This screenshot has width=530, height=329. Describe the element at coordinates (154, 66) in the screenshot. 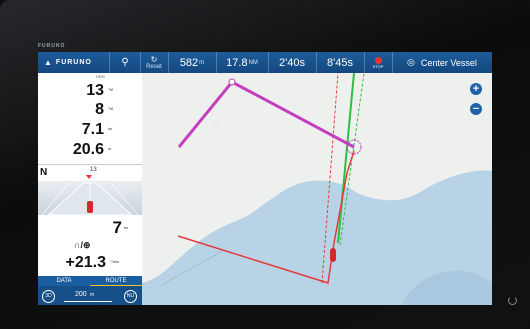

I see `reset-label: Reset` at that location.